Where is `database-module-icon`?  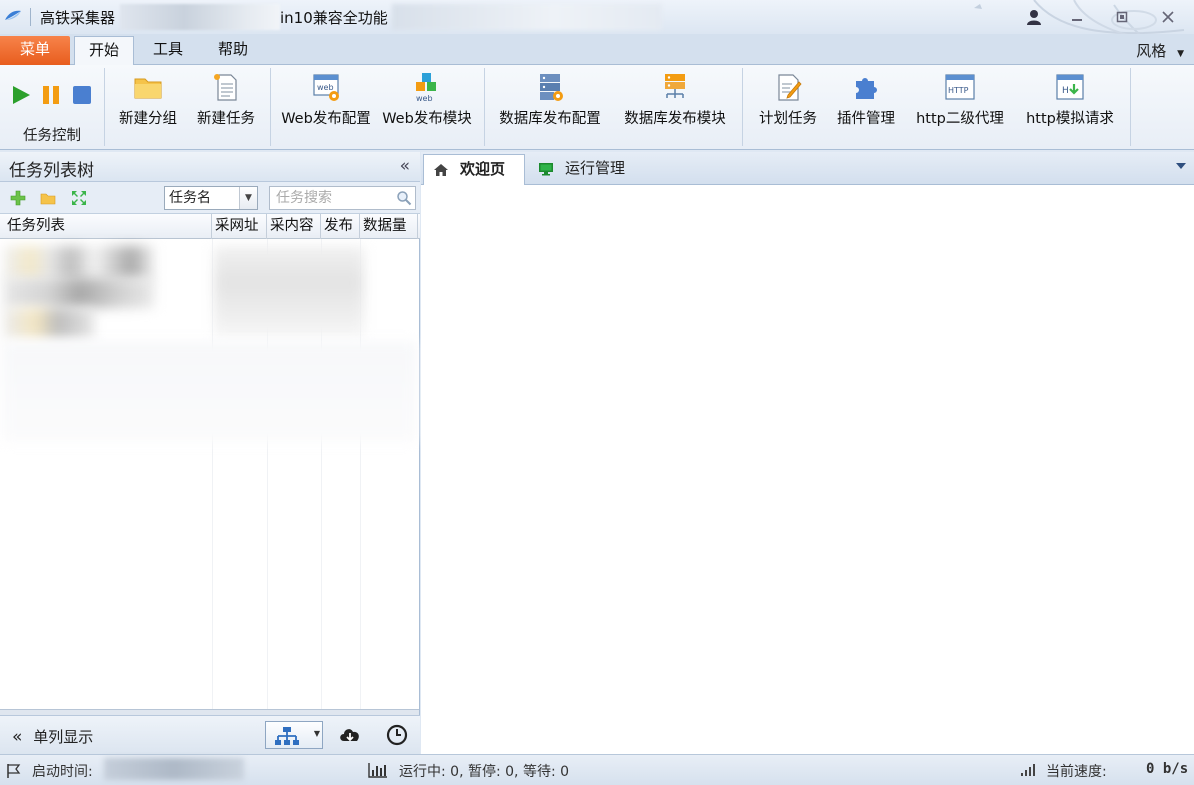
database-module-icon is located at coordinates (675, 86).